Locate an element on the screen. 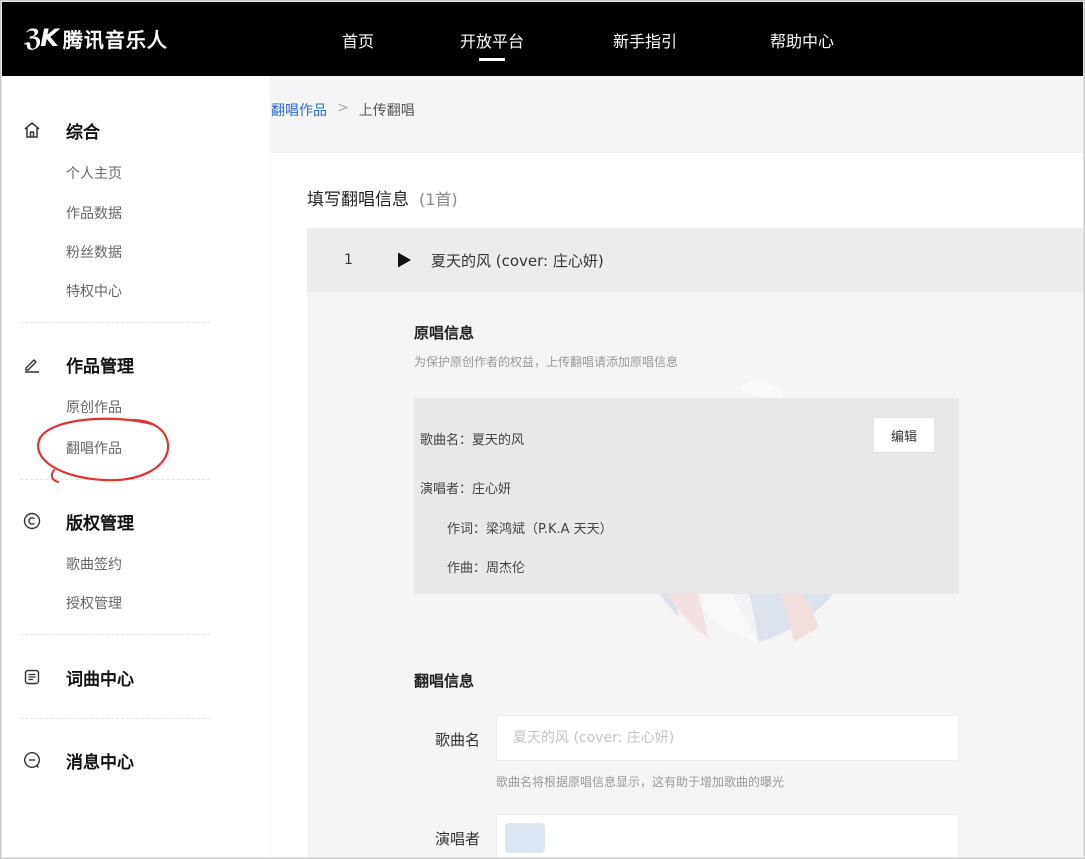 Image resolution: width=1085 pixels, height=859 pixels. breadcrumb: 翻唱作品 > 上传翻唱 is located at coordinates (343, 110).